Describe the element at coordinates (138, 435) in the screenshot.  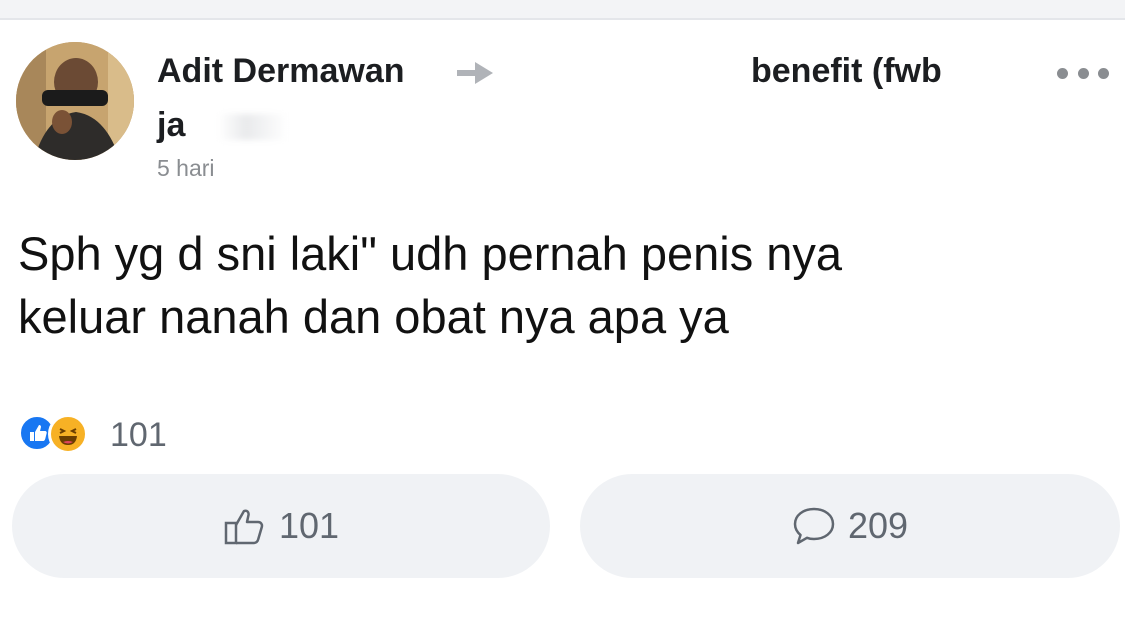
I see `reaction-count: 101` at that location.